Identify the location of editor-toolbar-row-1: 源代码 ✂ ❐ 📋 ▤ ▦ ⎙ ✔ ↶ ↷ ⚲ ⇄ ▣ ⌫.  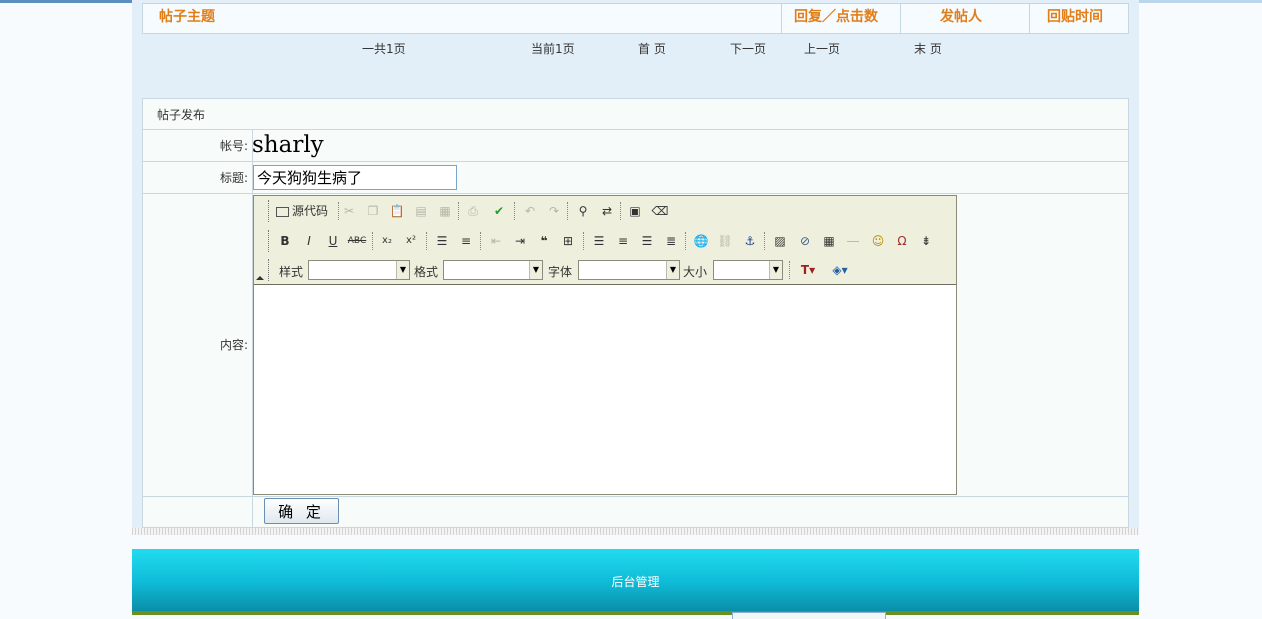
(605, 211).